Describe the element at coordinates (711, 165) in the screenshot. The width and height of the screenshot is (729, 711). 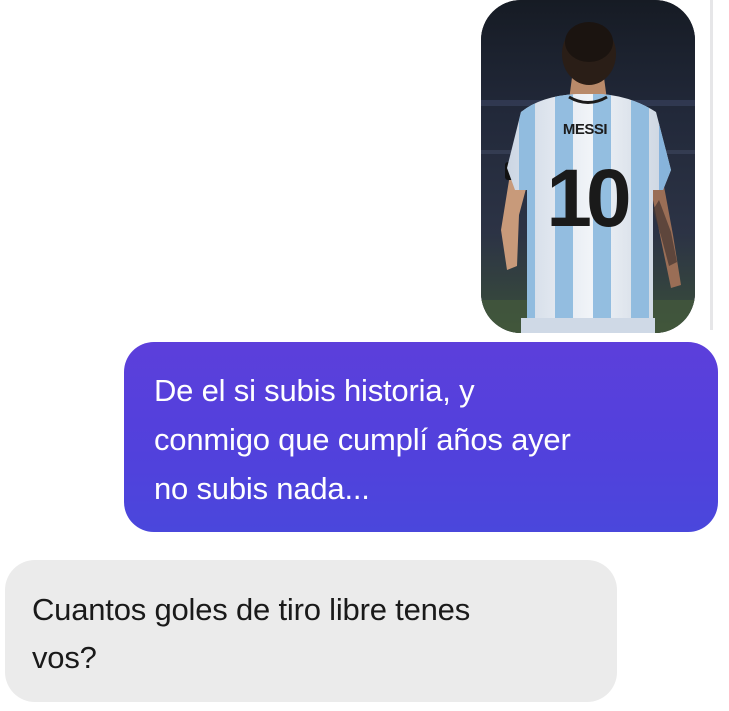
I see `scrollbar-track` at that location.